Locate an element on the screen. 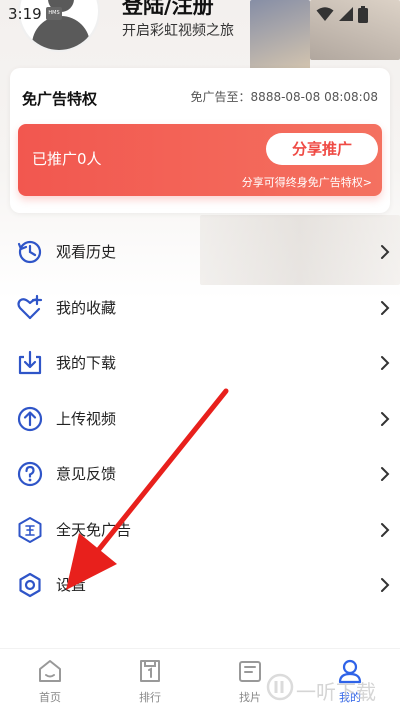  wifi-icon is located at coordinates (325, 14).